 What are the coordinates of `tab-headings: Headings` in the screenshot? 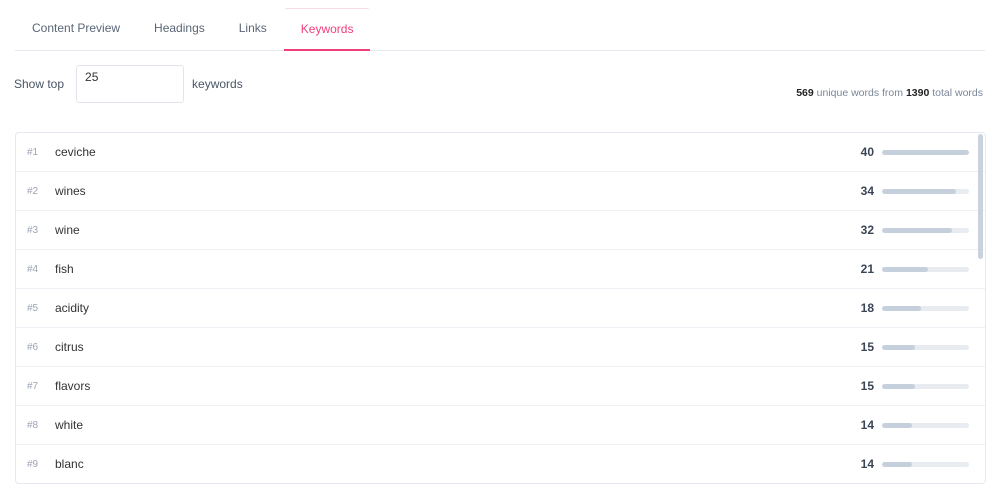 It's located at (179, 28).